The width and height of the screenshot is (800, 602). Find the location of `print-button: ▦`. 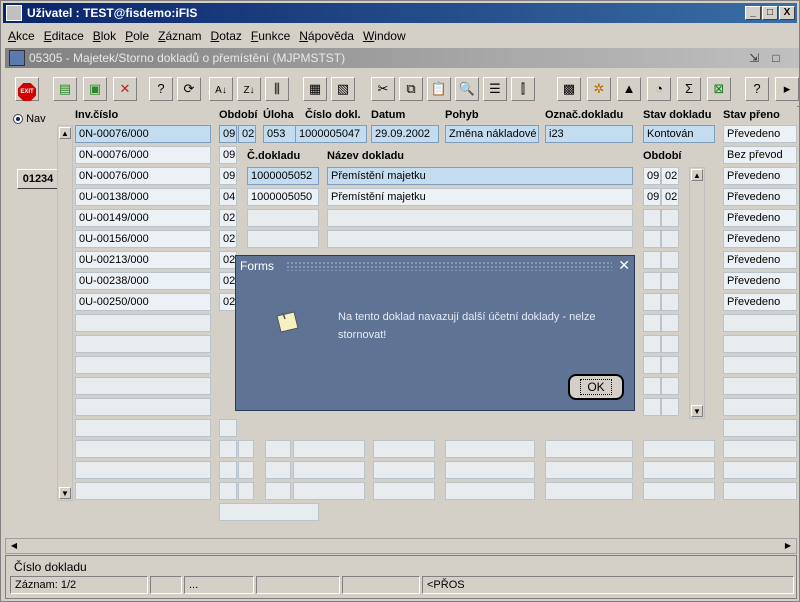

print-button: ▦ is located at coordinates (315, 89).